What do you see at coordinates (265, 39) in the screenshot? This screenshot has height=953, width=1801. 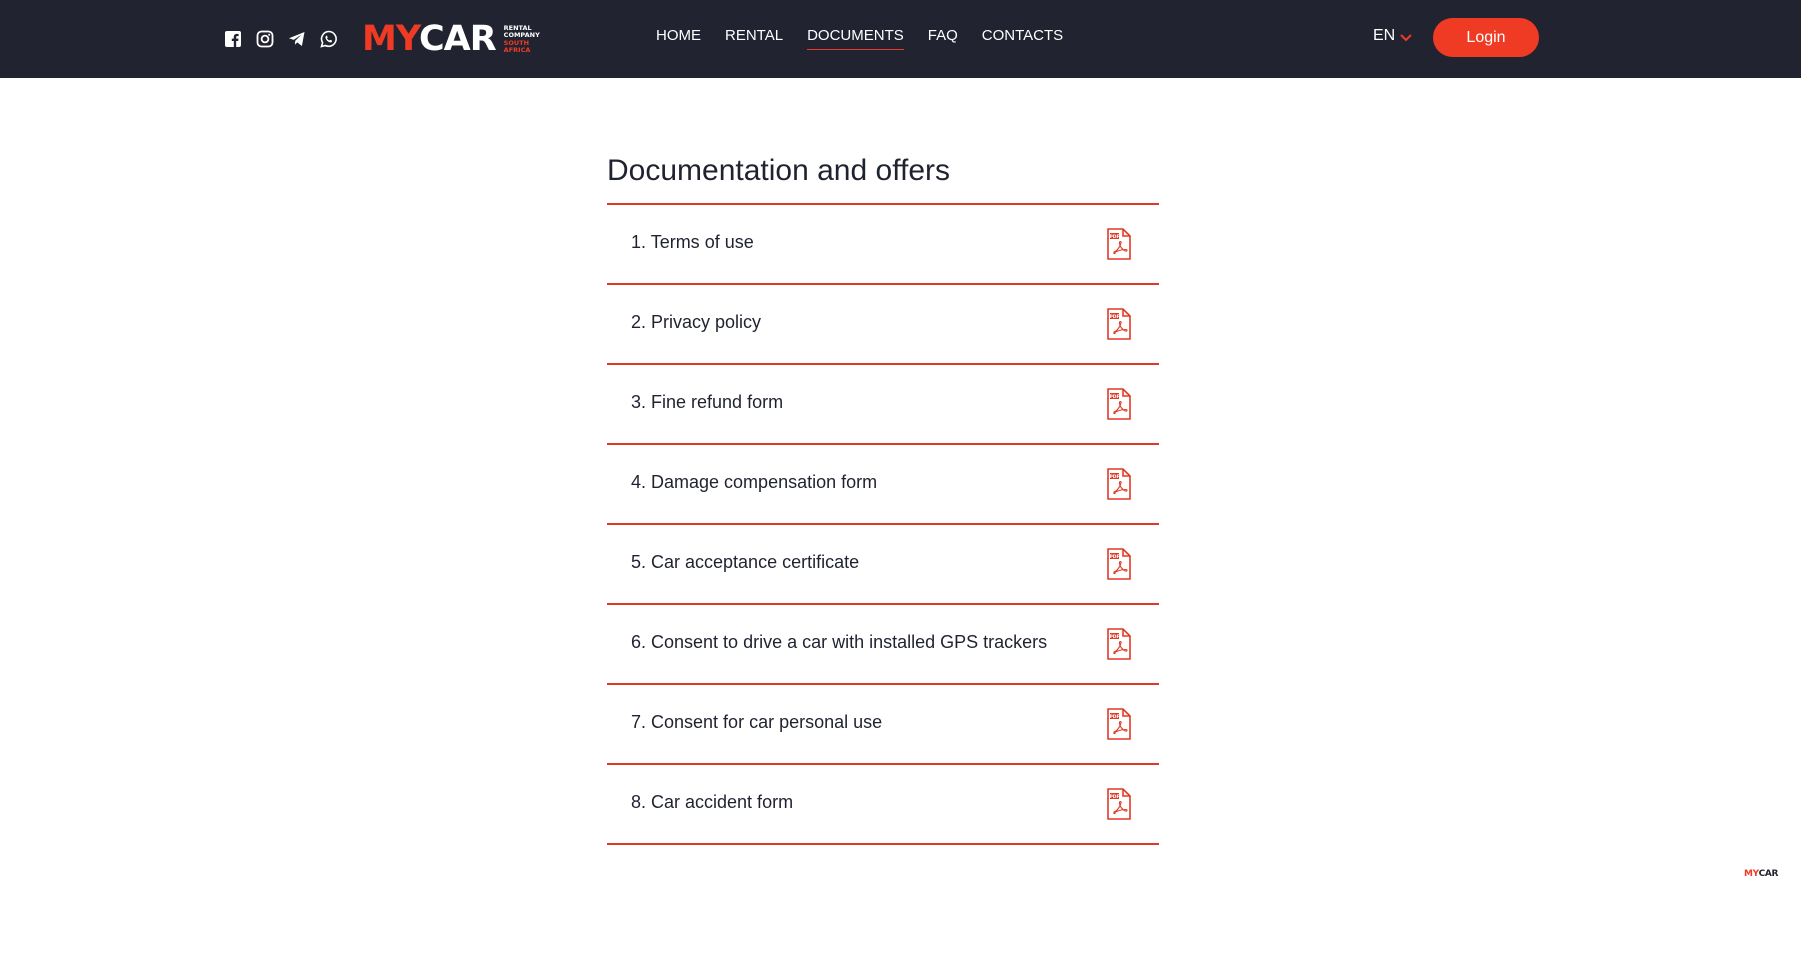 I see `instagram-icon` at bounding box center [265, 39].